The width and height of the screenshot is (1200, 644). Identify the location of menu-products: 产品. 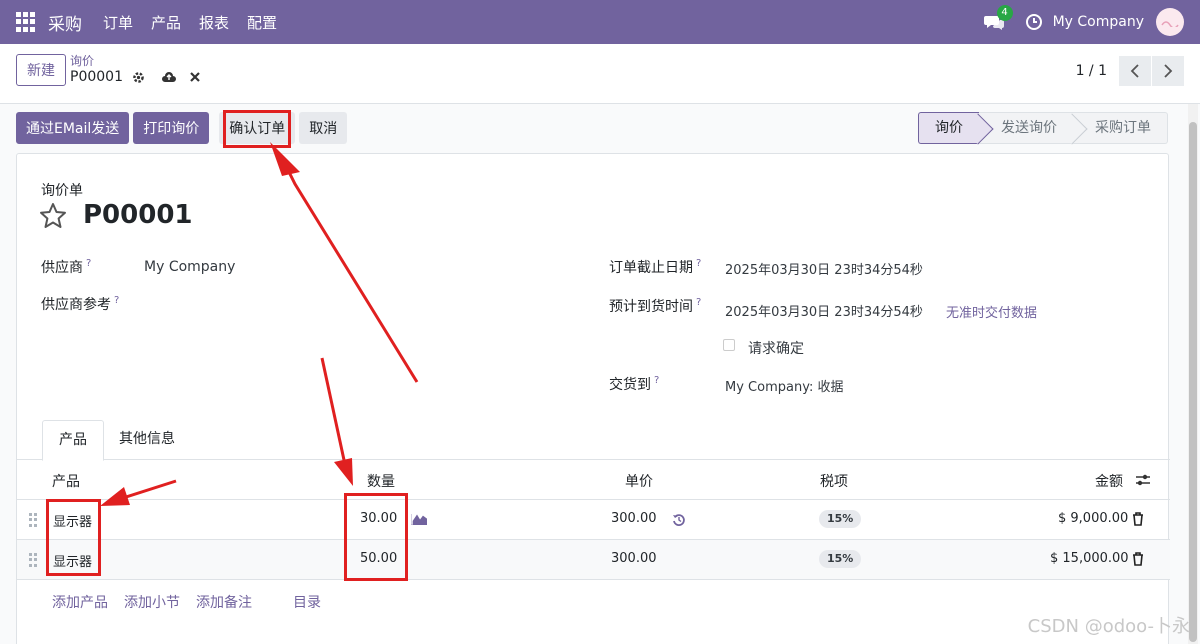
(166, 22).